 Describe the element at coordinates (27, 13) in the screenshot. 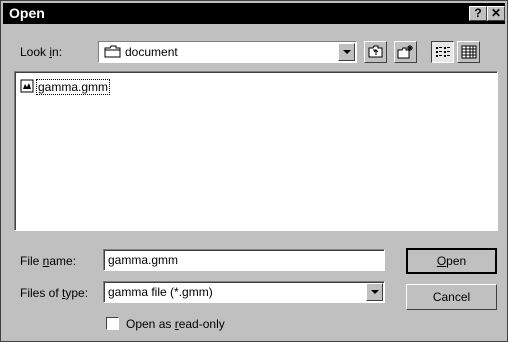

I see `window-title: Open` at that location.